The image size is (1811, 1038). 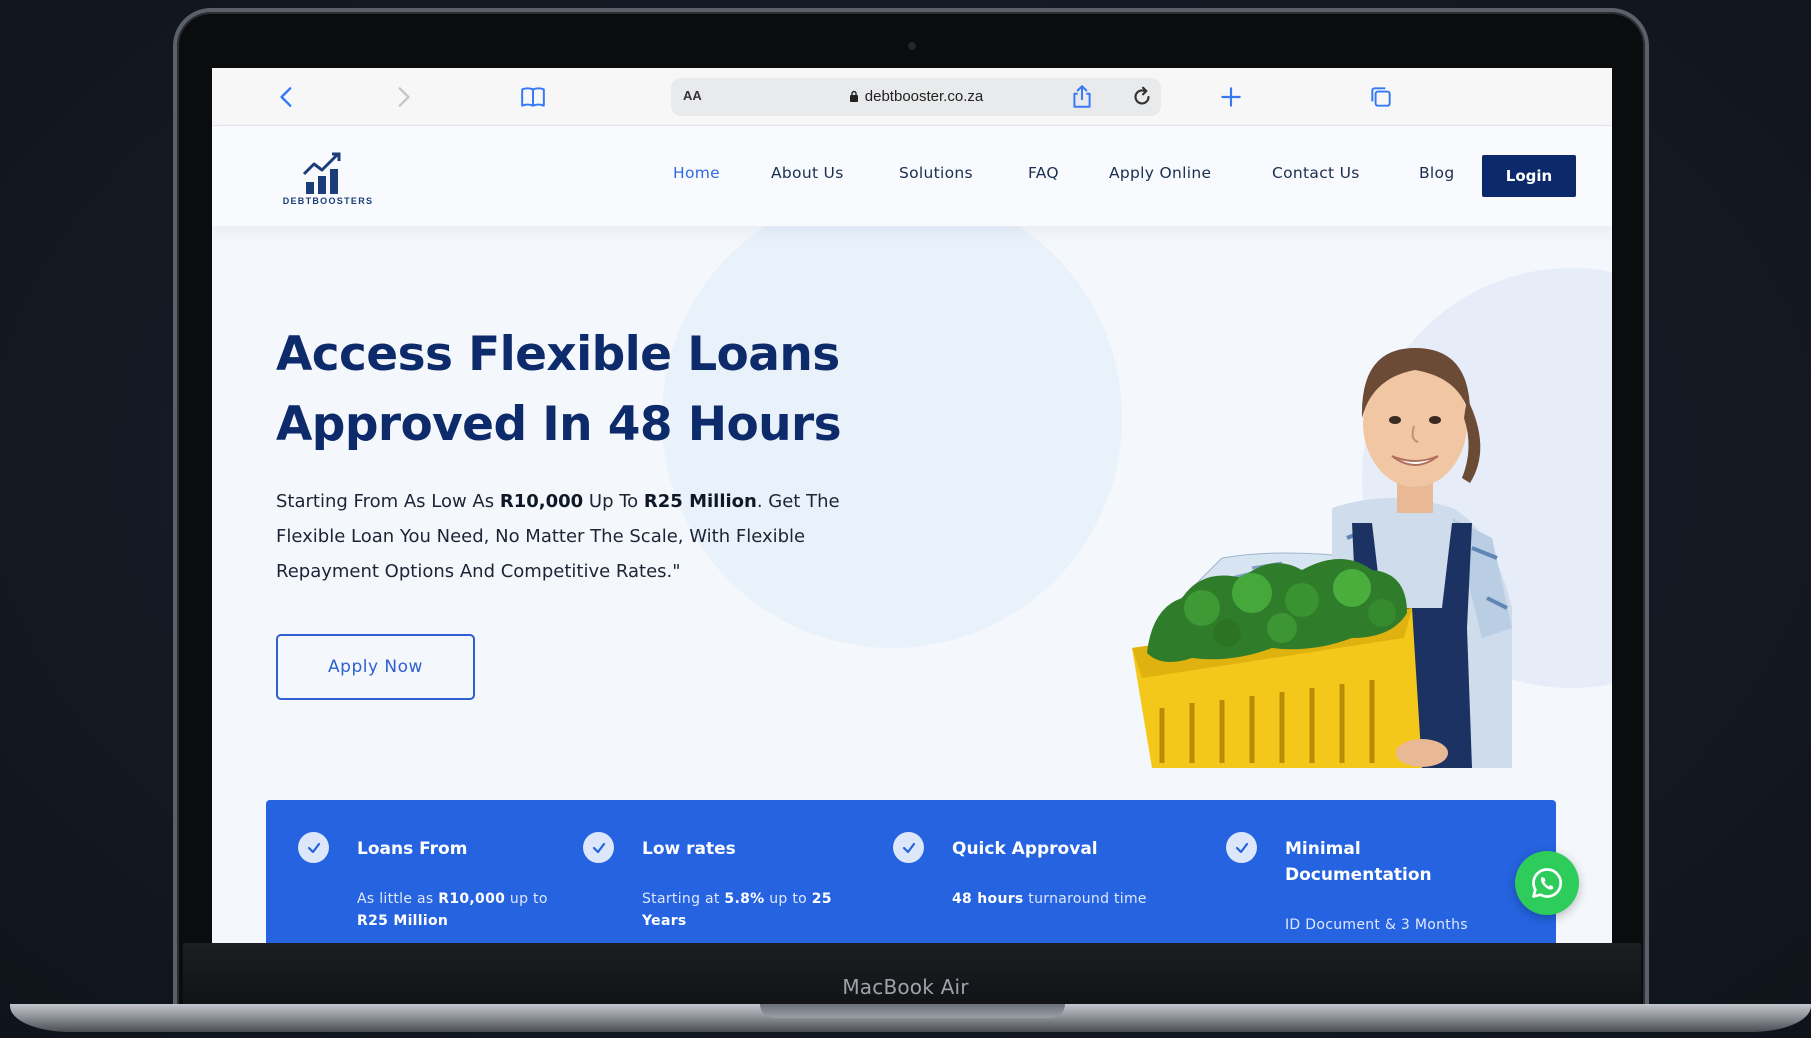 I want to click on feature-title: Quick Approval, so click(x=1025, y=849).